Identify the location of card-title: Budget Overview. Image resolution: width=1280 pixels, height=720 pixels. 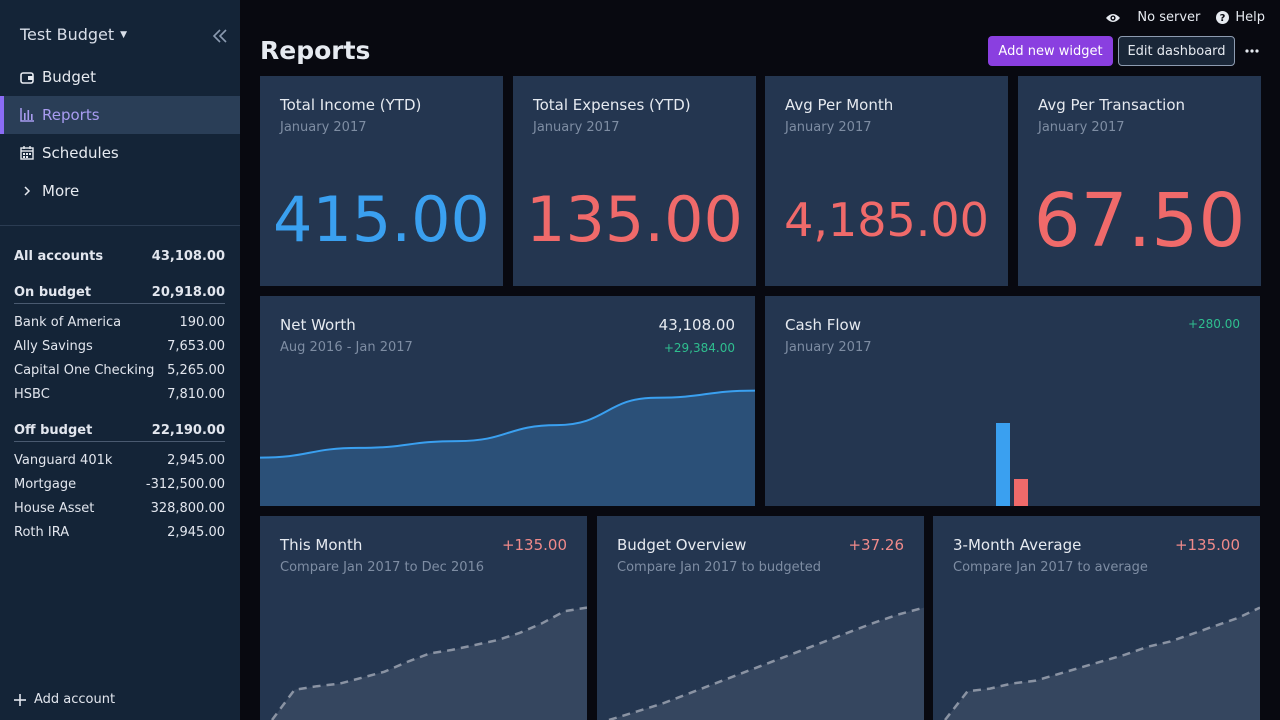
(682, 545).